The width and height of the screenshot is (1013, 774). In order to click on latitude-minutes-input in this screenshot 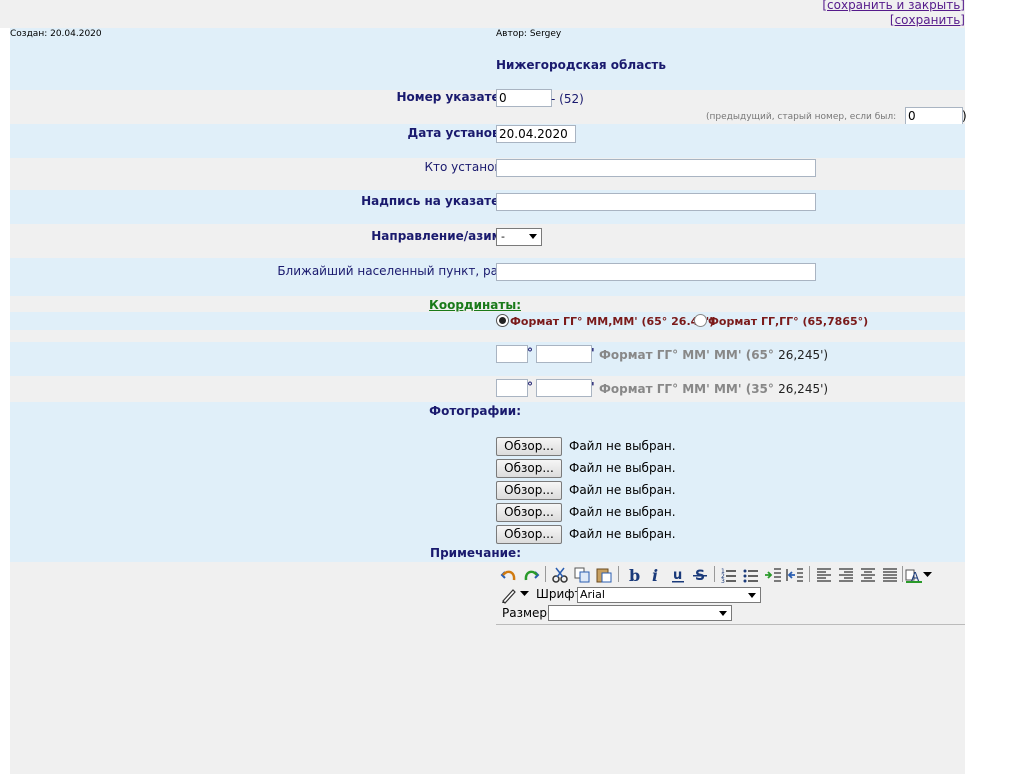, I will do `click(564, 354)`.